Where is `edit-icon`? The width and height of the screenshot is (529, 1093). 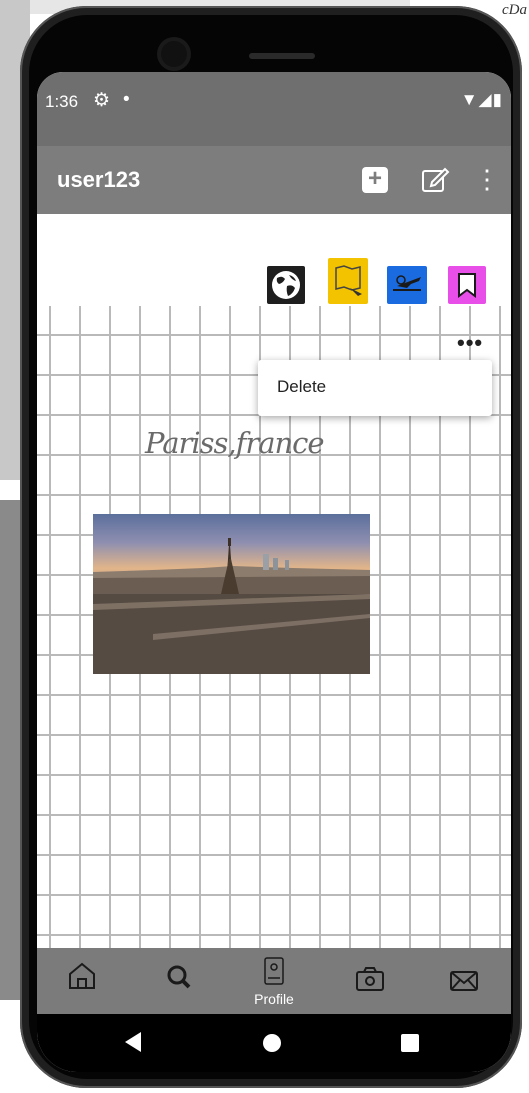 edit-icon is located at coordinates (435, 179).